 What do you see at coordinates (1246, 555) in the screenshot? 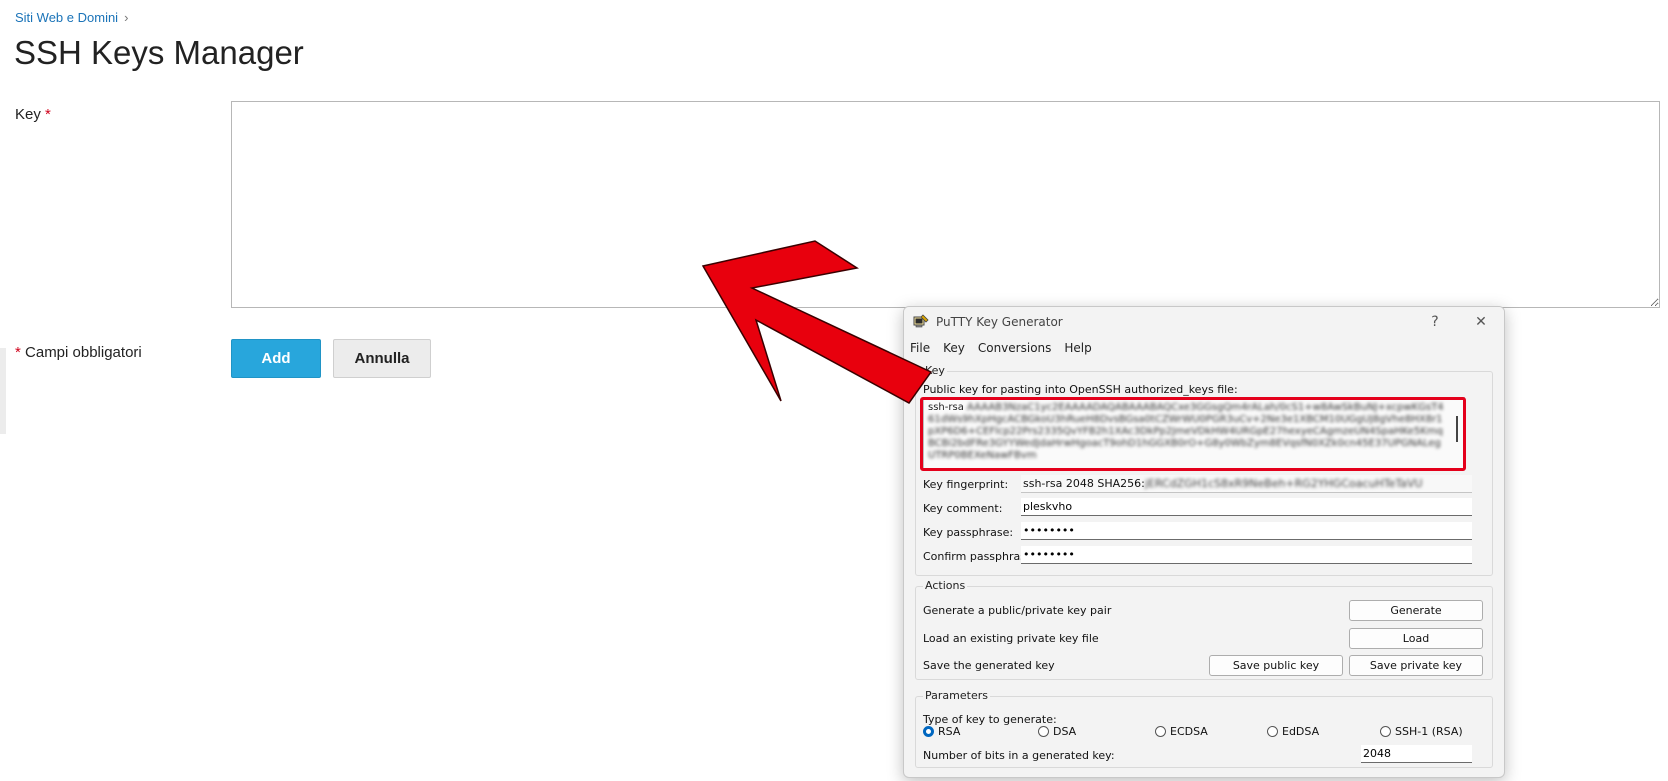
I see `confirm-passphrase-field` at bounding box center [1246, 555].